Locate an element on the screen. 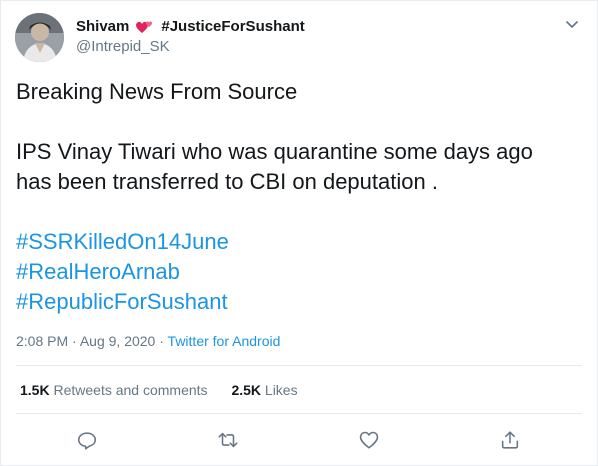 Image resolution: width=598 pixels, height=466 pixels. hashtag-link: #SSRKilledOn14June is located at coordinates (301, 242).